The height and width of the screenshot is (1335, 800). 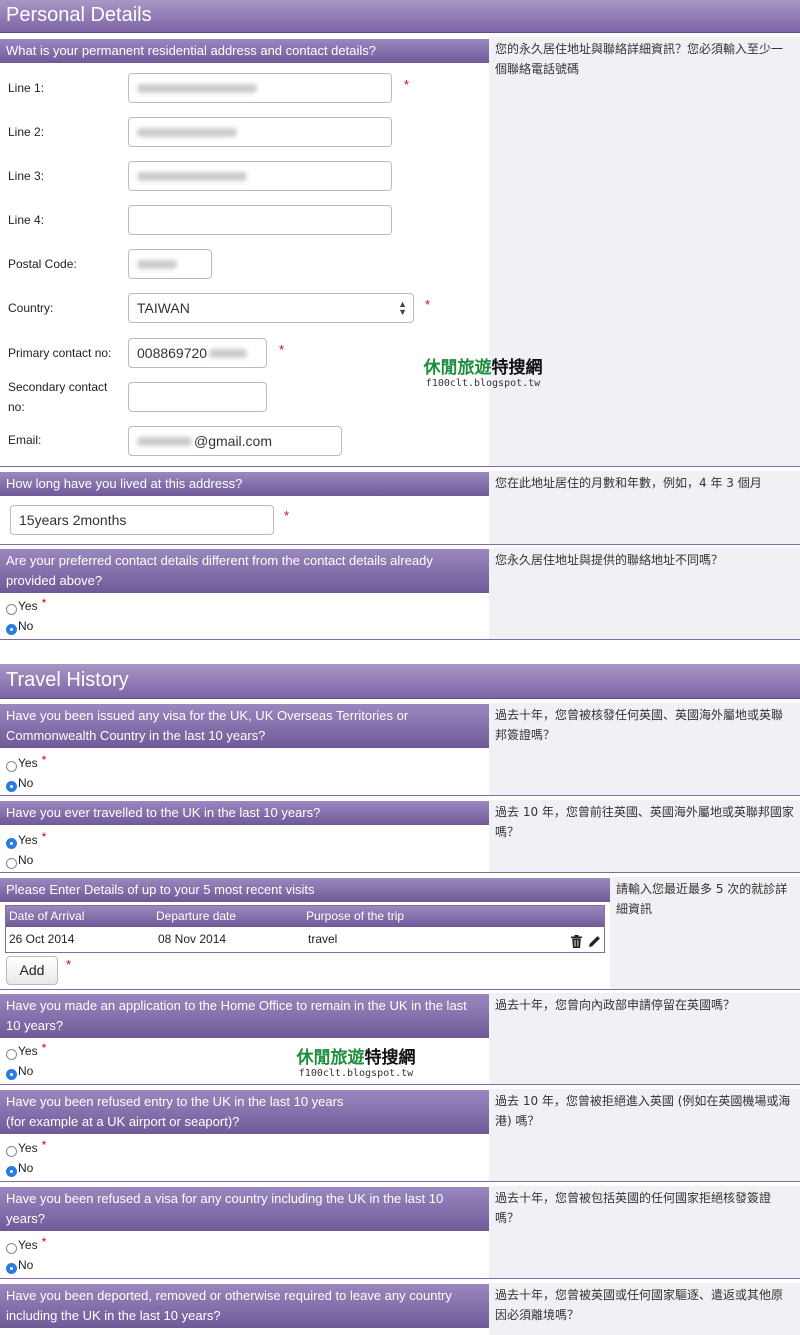 What do you see at coordinates (26, 605) in the screenshot?
I see `preferred-yes-option: Yes *` at bounding box center [26, 605].